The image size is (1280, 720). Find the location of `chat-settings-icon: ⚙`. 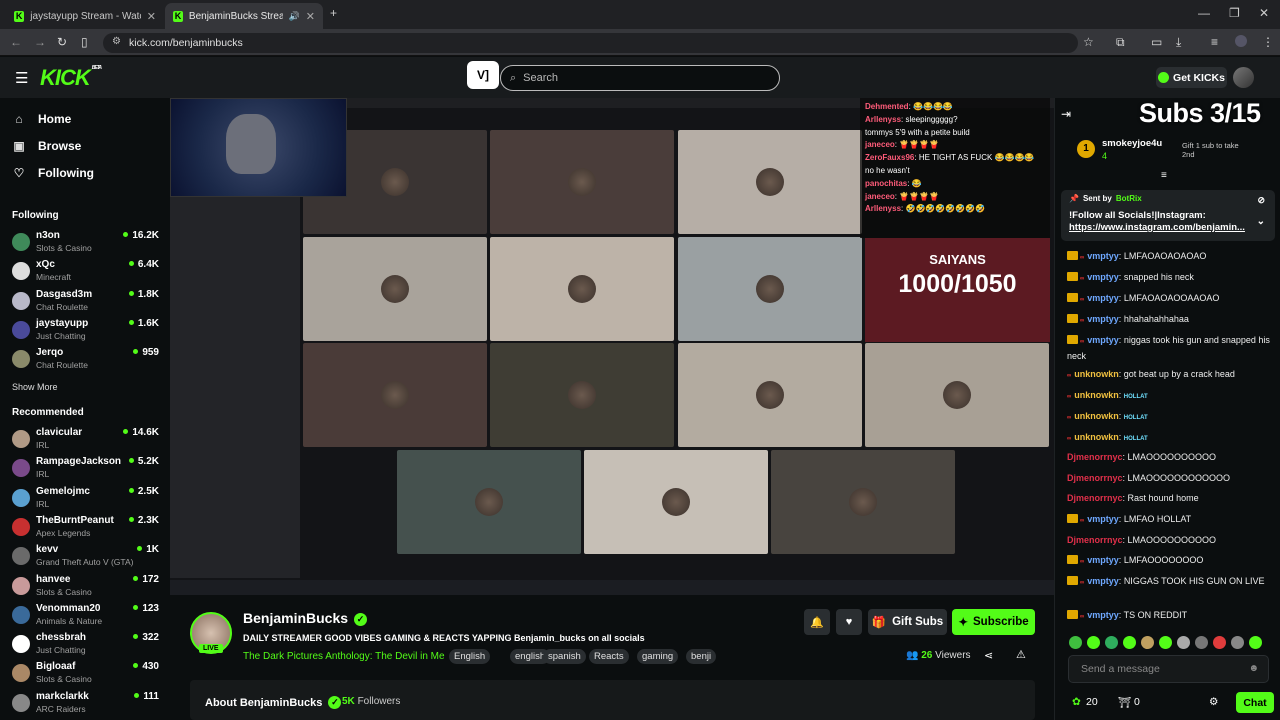

chat-settings-icon: ⚙ is located at coordinates (1213, 702).